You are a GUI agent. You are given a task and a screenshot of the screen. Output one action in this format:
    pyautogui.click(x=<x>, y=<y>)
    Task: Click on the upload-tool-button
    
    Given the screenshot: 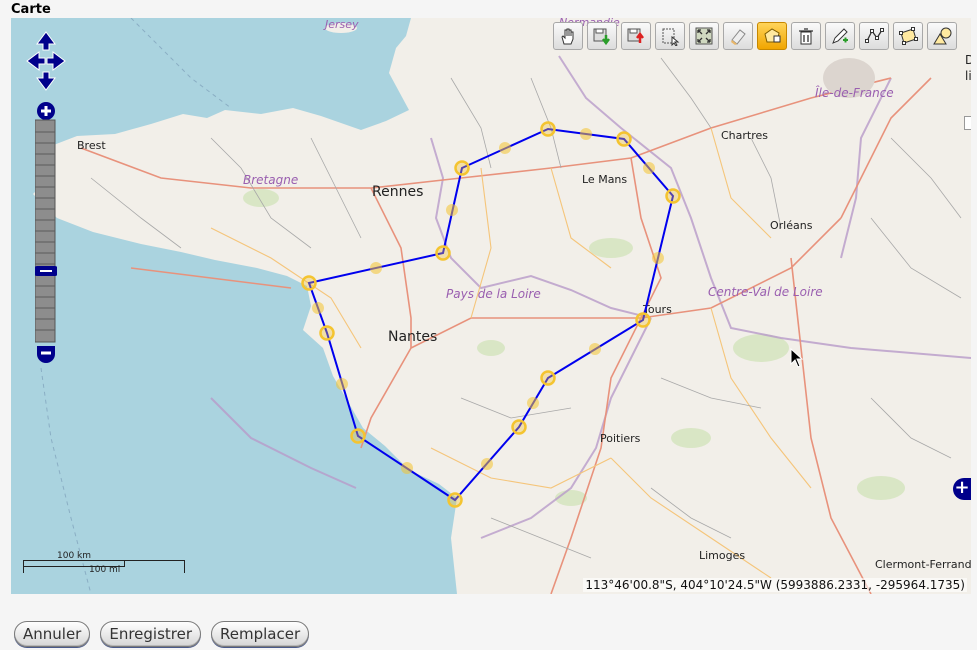 What is the action you would take?
    pyautogui.click(x=636, y=36)
    